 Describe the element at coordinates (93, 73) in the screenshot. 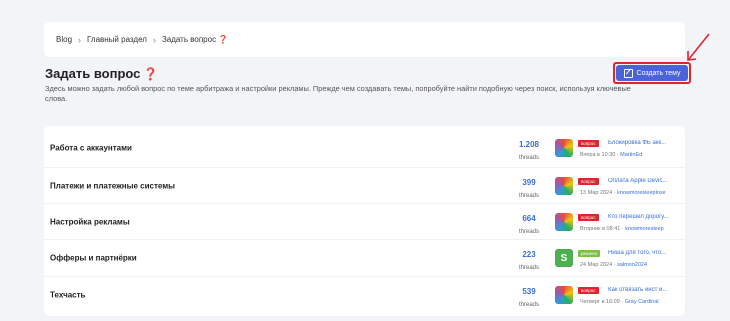

I see `page-title-text: Задать вопрос` at that location.